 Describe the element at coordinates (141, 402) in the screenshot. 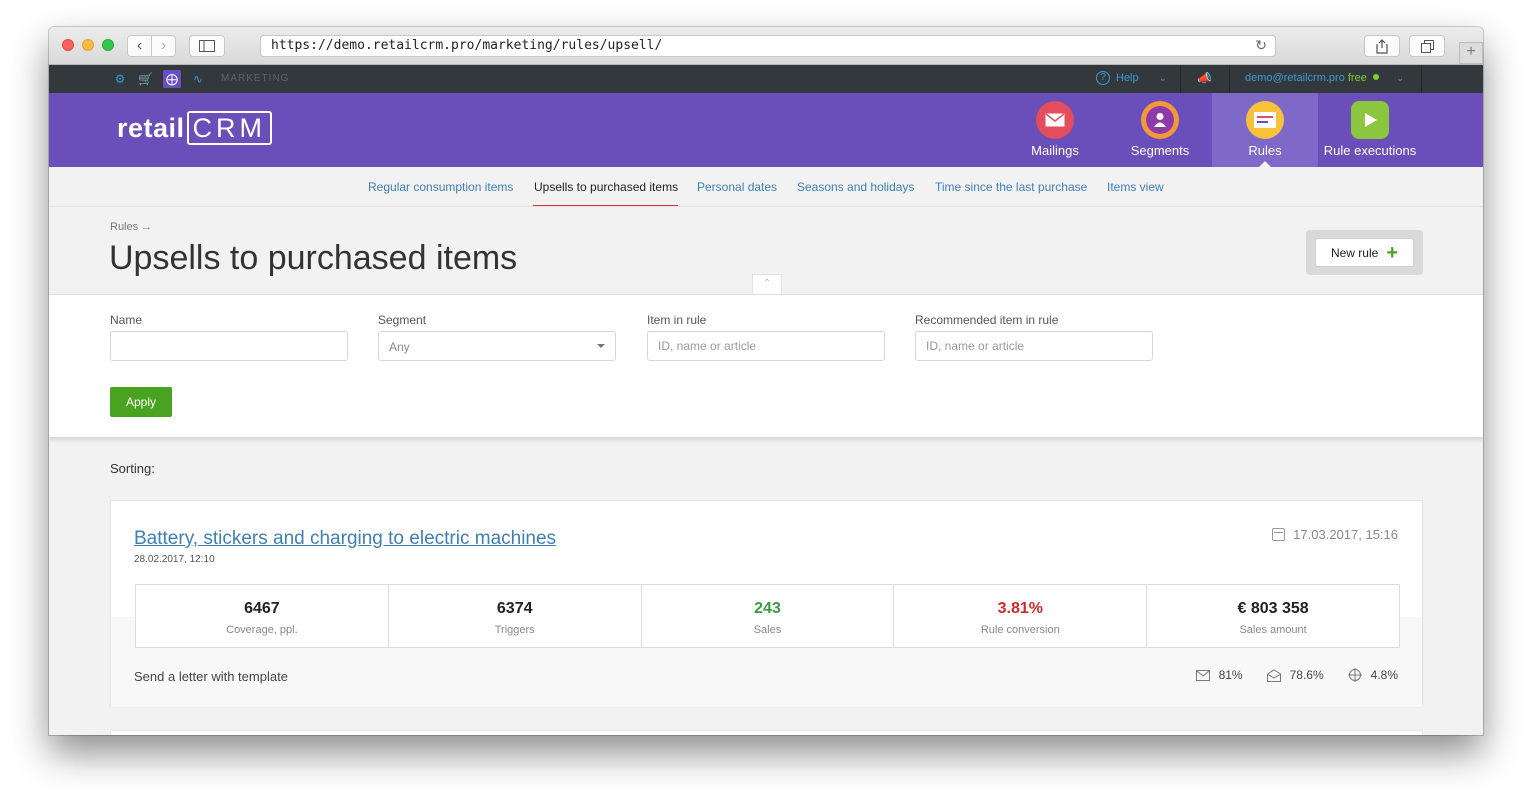

I see `apply-button: Apply` at that location.